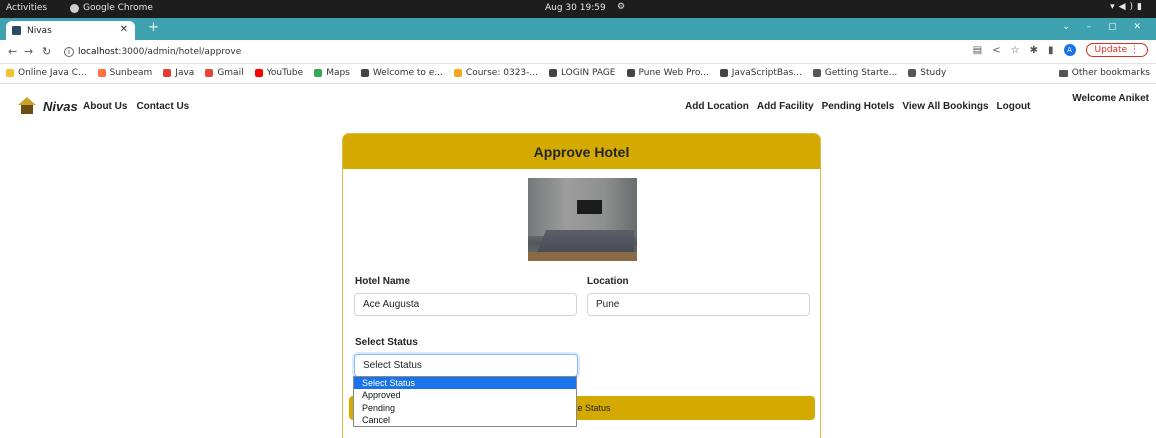  What do you see at coordinates (504, 52) in the screenshot?
I see `address-bar: i localhost:3000/admin/hotel/approve` at bounding box center [504, 52].